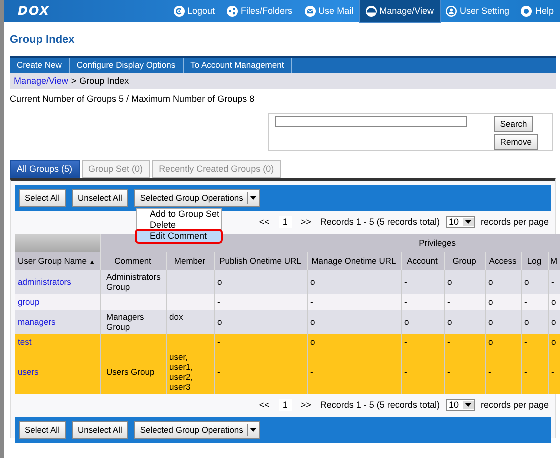 The height and width of the screenshot is (458, 560). I want to click on group-count-text: Current Number of Groups 5 / Maximum Number of Groups 8, so click(133, 99).